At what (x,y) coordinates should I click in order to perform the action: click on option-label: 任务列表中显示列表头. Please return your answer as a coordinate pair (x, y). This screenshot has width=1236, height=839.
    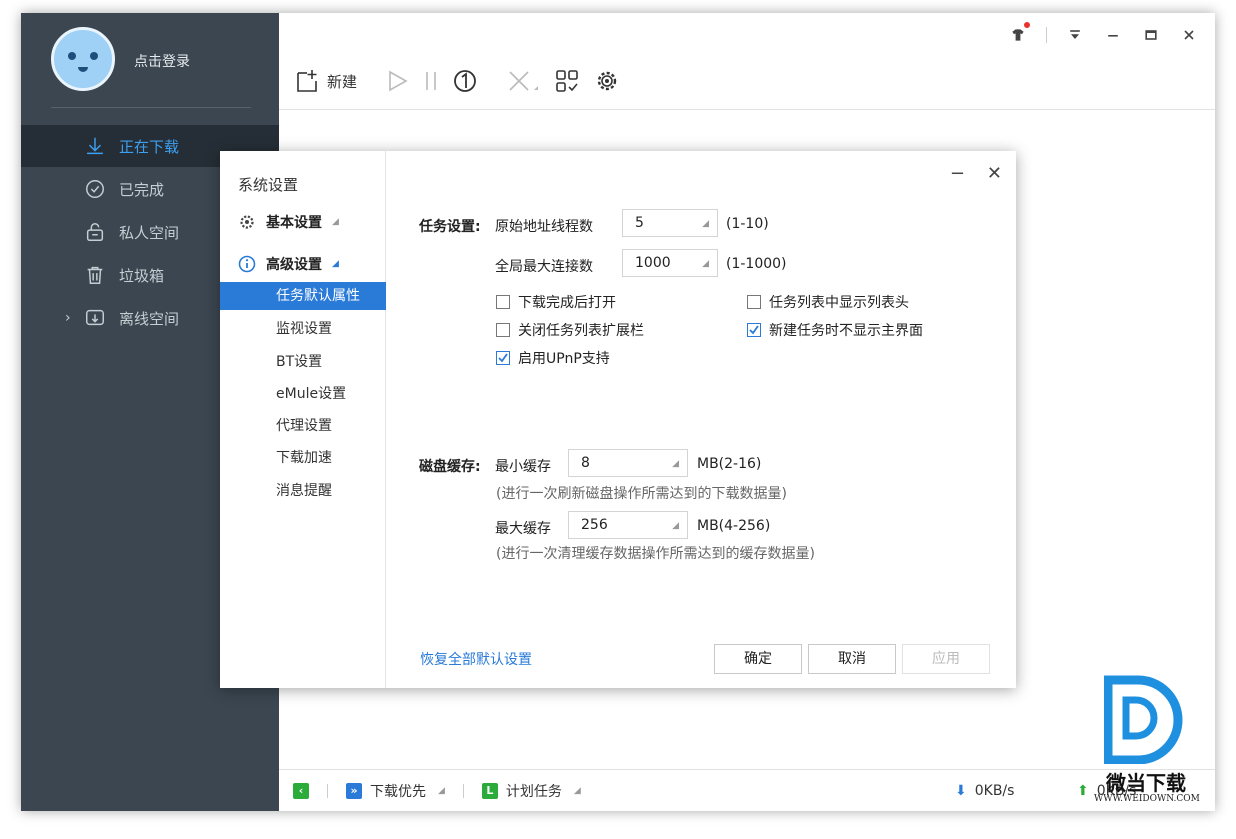
    Looking at the image, I should click on (839, 303).